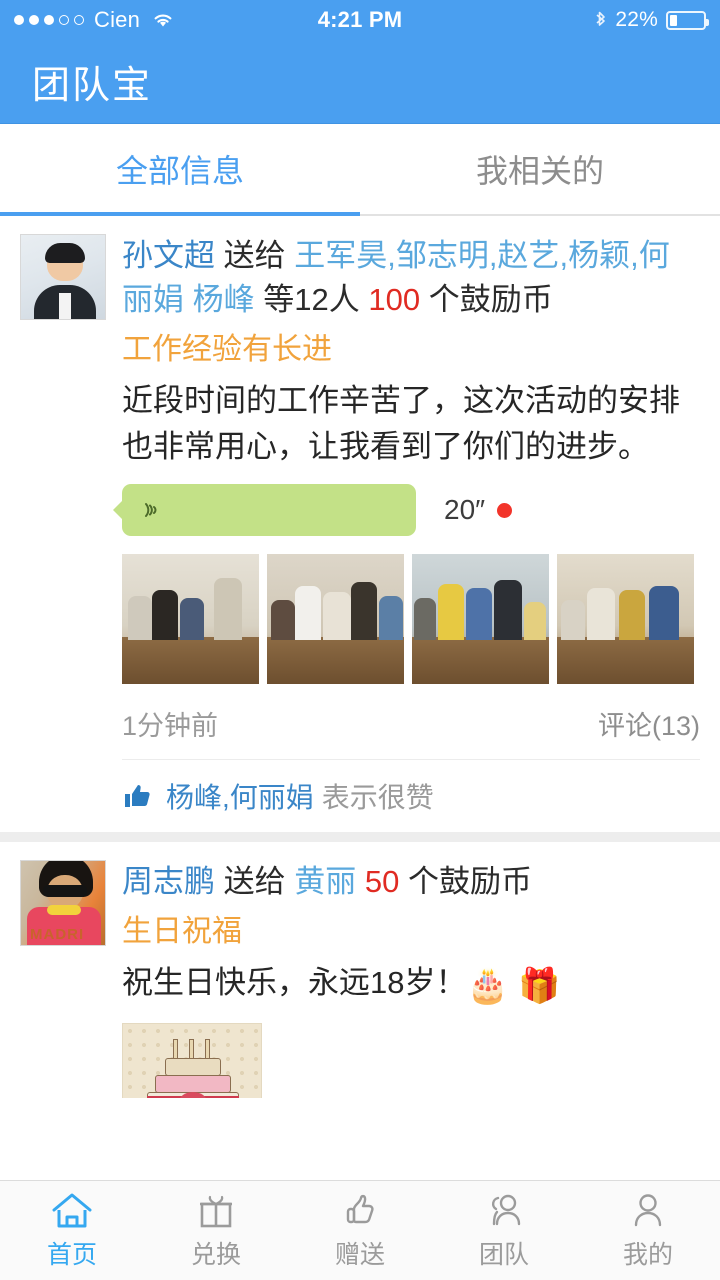 The image size is (720, 1280). I want to click on home-icon, so click(72, 1210).